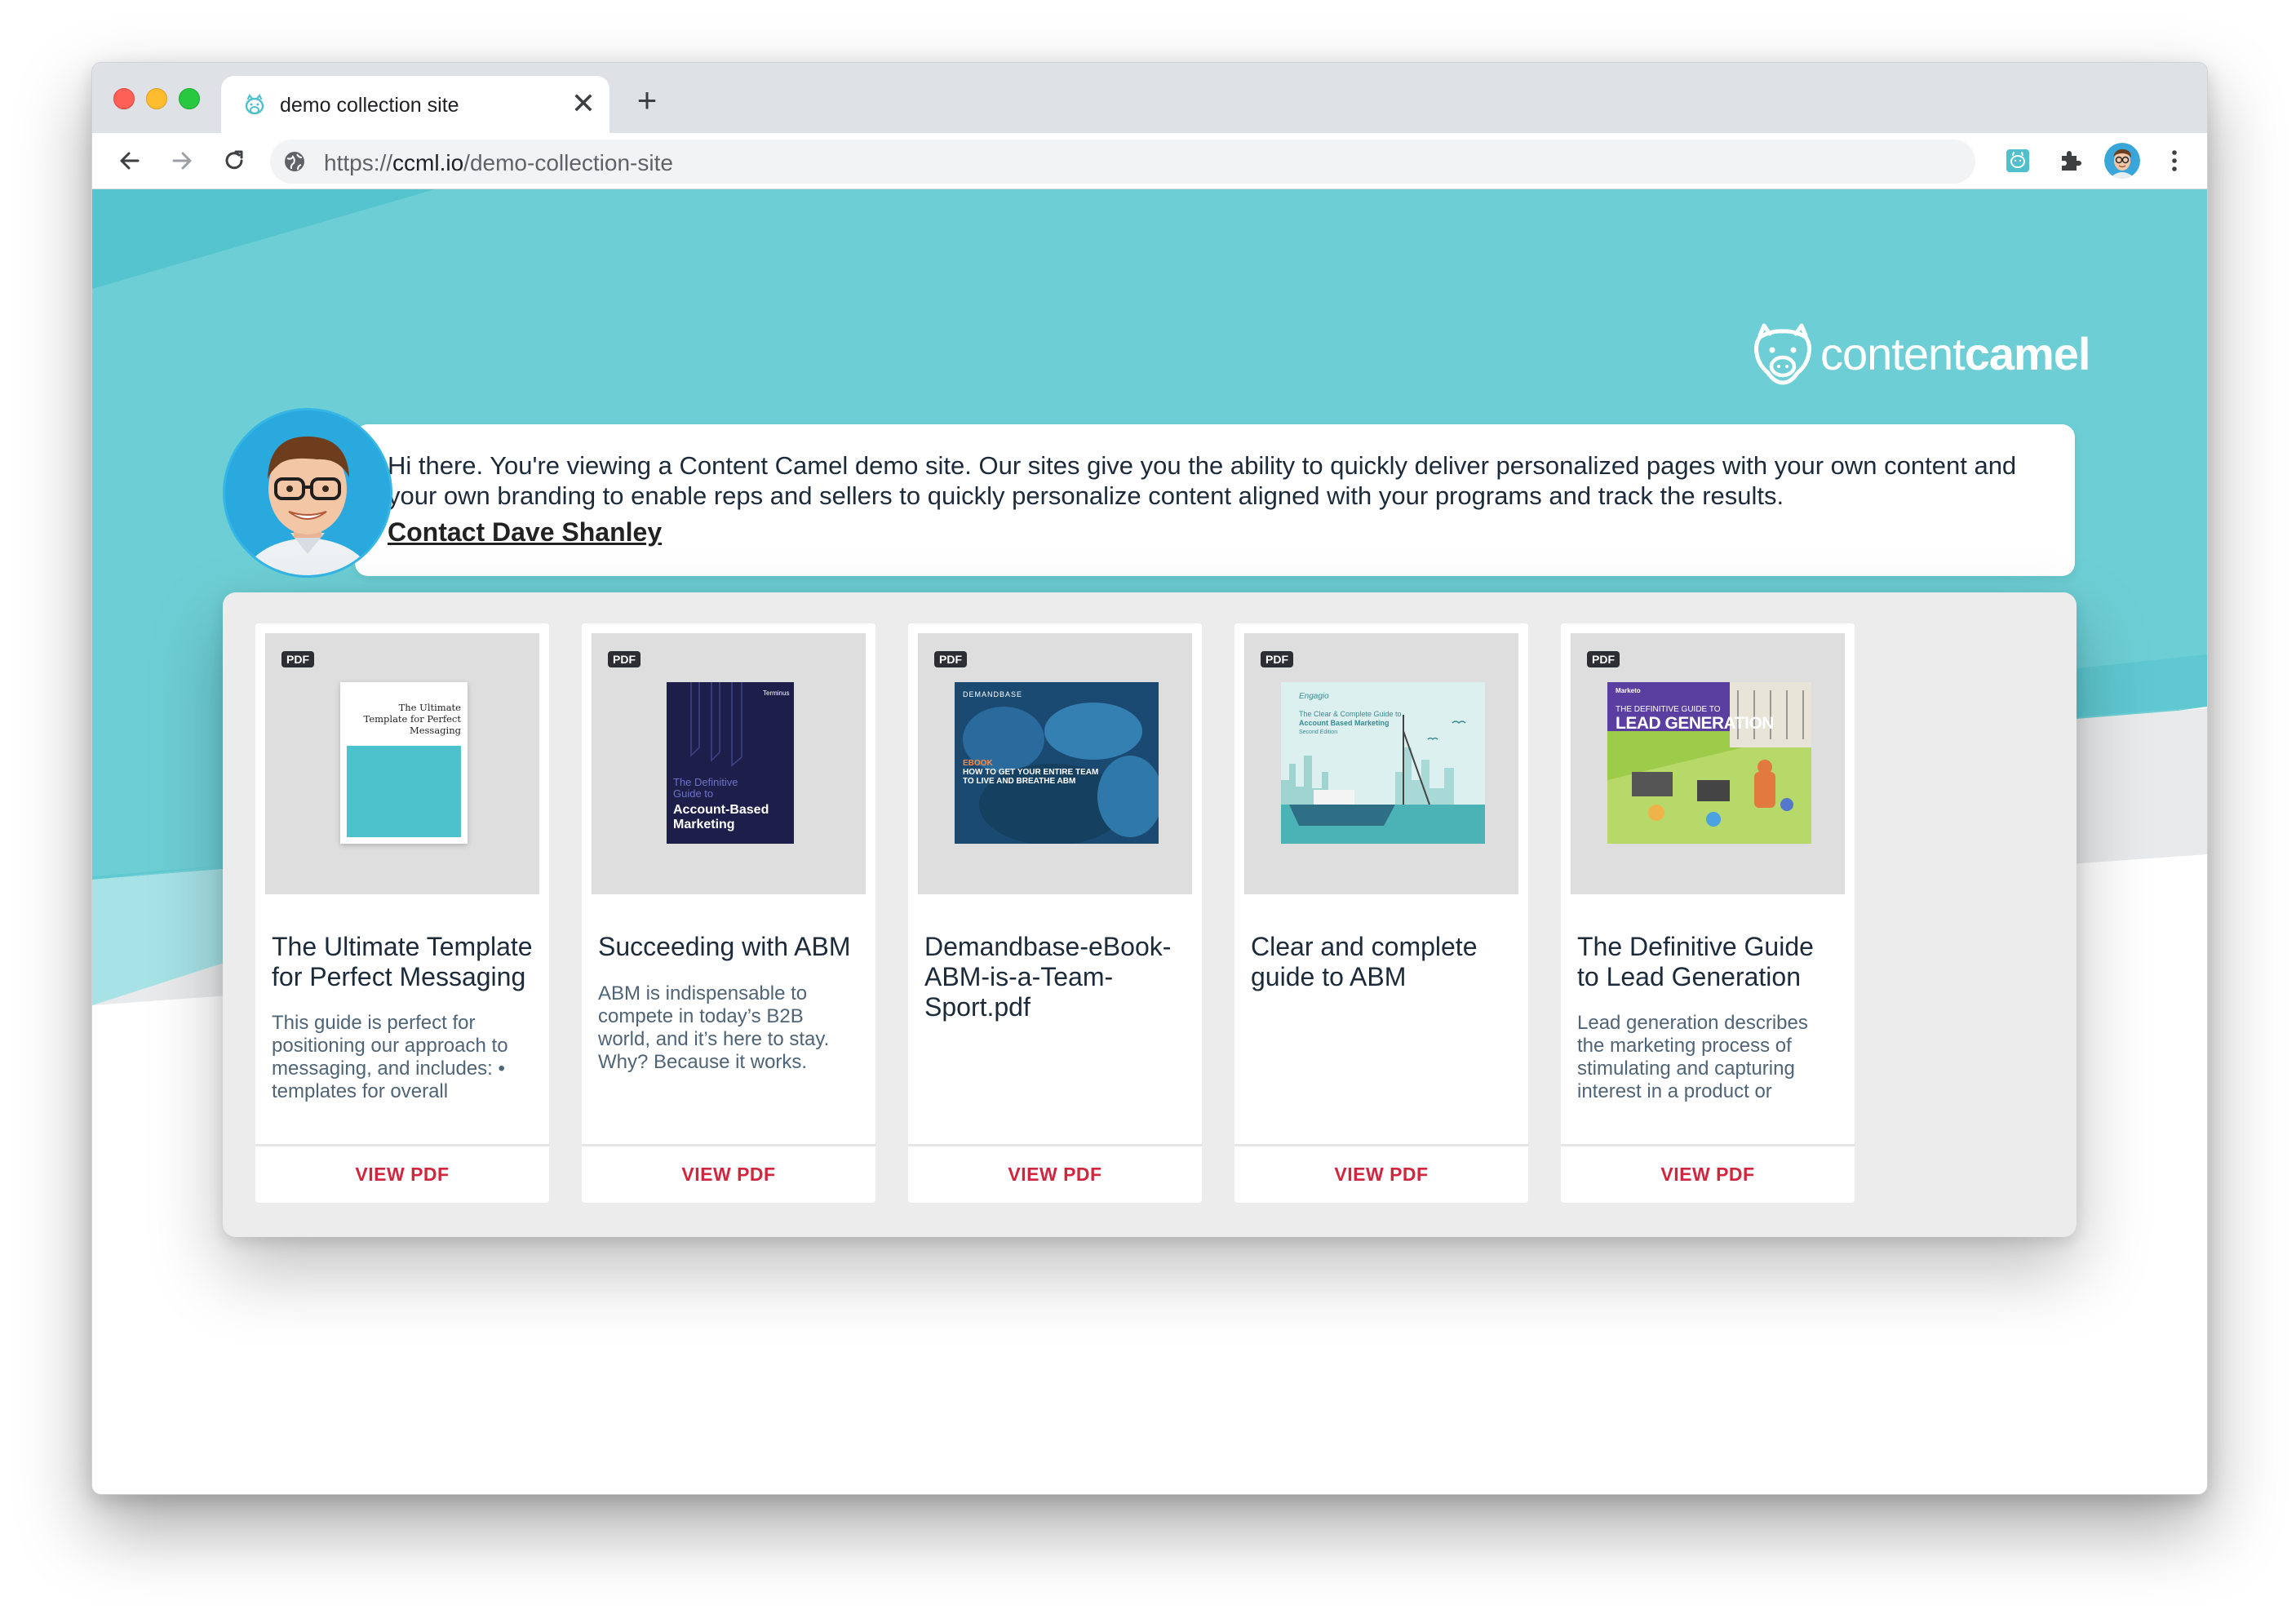  I want to click on browser-tab-active: demo collection site ✕, so click(415, 104).